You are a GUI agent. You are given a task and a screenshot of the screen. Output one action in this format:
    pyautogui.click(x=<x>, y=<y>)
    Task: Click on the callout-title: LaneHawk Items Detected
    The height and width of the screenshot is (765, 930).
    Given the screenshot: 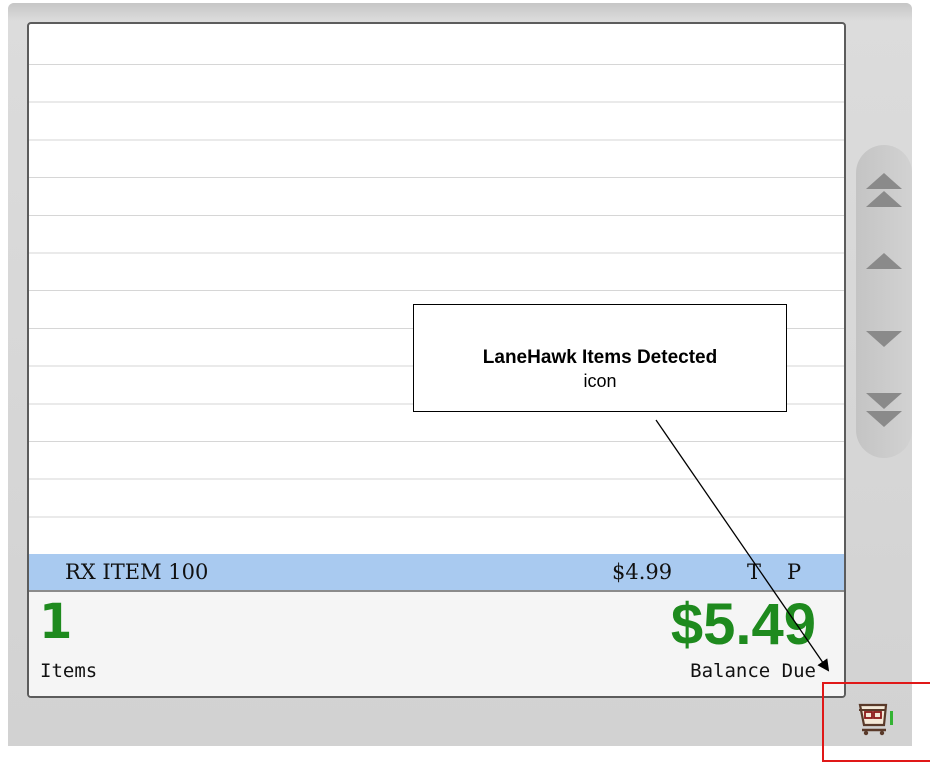 What is the action you would take?
    pyautogui.click(x=600, y=357)
    